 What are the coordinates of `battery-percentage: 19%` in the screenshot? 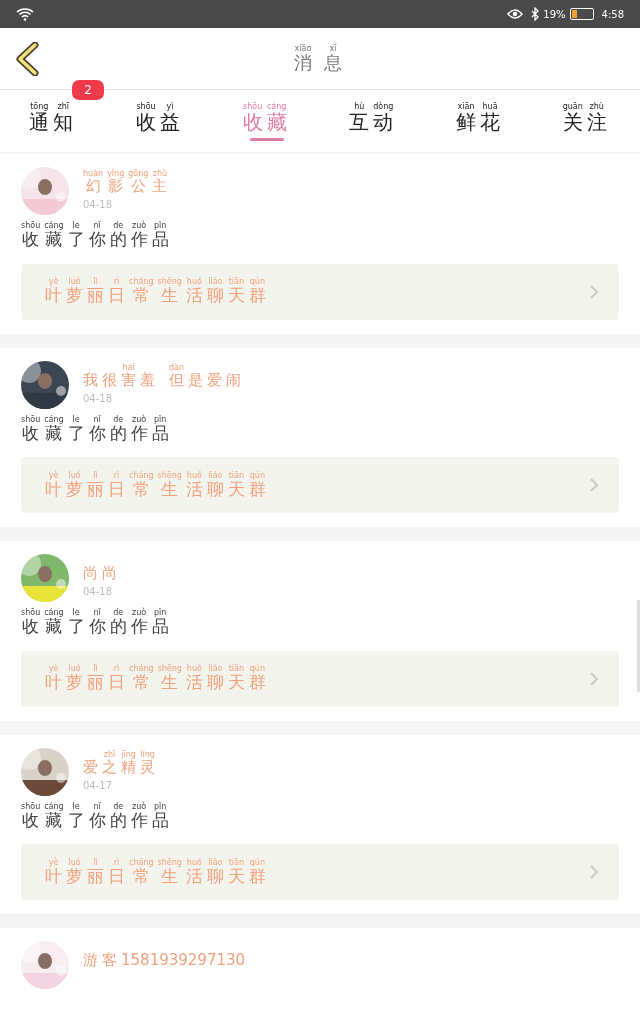 It's located at (554, 14).